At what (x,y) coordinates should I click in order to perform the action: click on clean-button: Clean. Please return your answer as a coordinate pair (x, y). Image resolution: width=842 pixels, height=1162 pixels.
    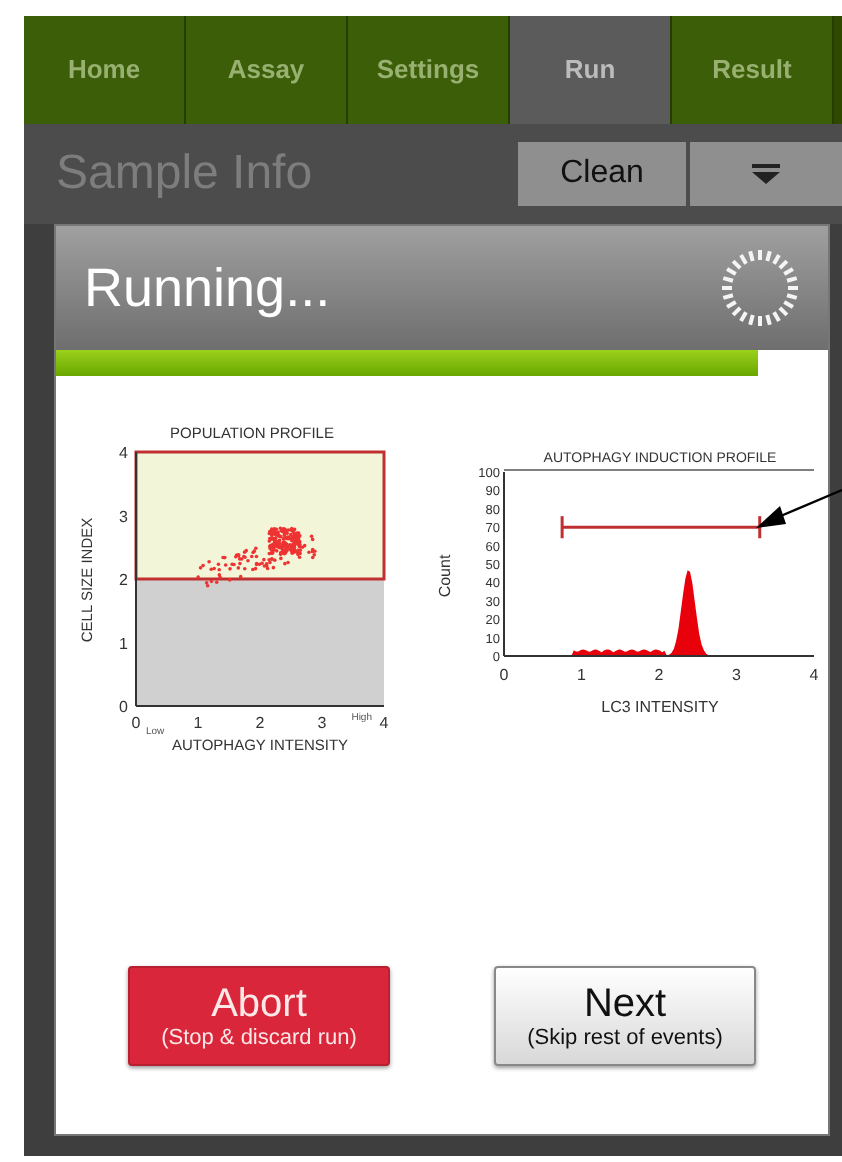
    Looking at the image, I should click on (602, 174).